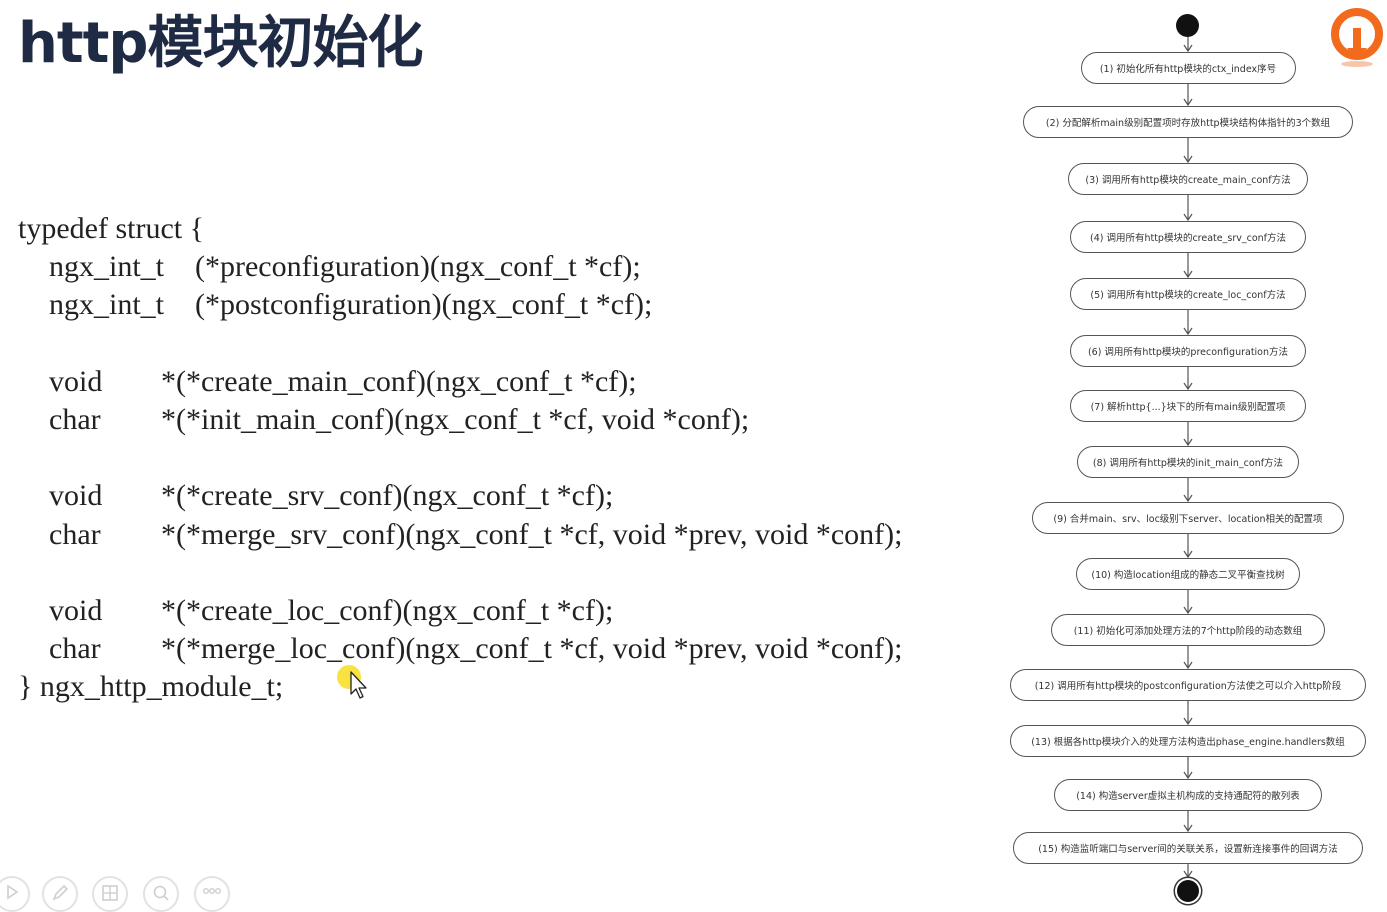 Image resolution: width=1387 pixels, height=912 pixels. Describe the element at coordinates (15, 894) in the screenshot. I see `play-icon` at that location.